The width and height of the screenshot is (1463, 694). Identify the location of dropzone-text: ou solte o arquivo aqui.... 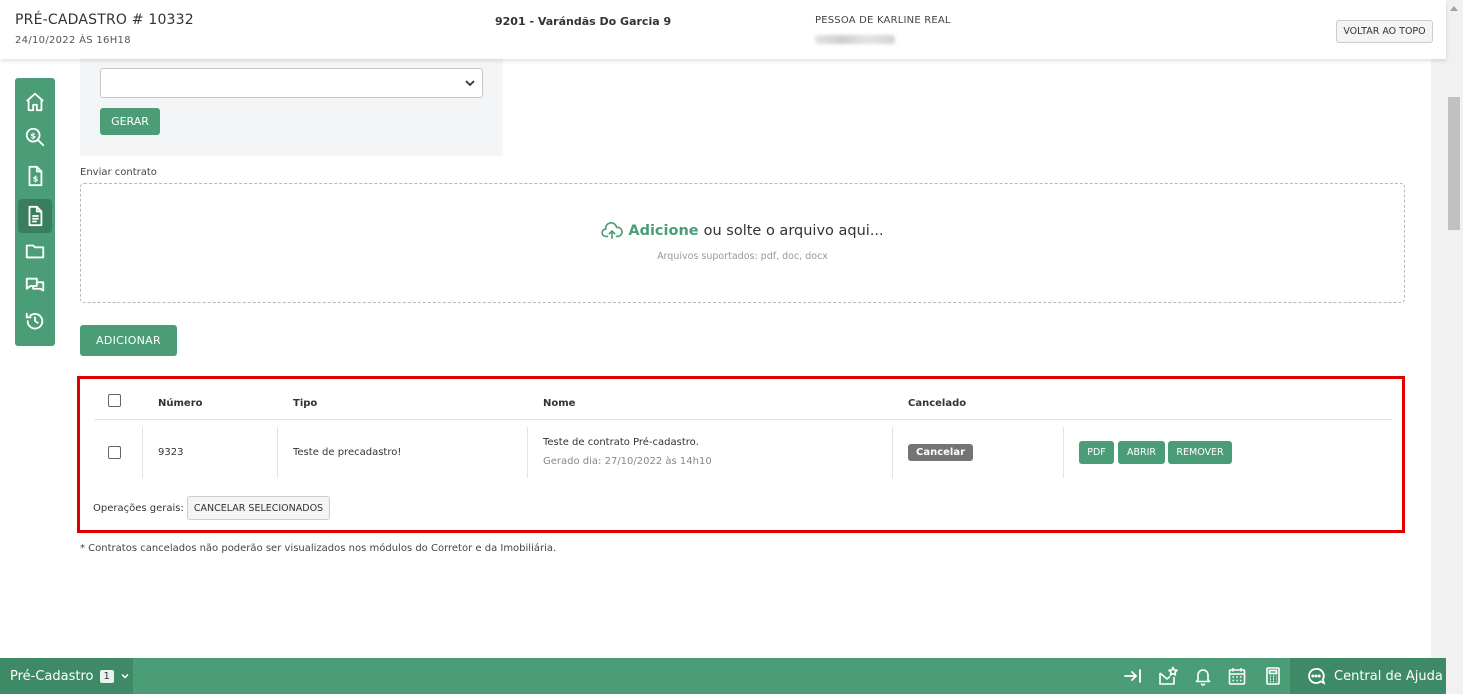
(793, 231).